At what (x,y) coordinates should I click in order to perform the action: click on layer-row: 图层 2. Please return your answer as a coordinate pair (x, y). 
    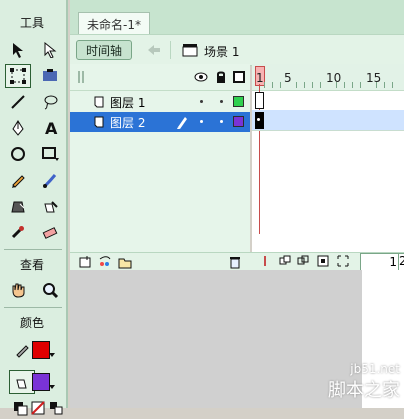
    Looking at the image, I should click on (160, 122).